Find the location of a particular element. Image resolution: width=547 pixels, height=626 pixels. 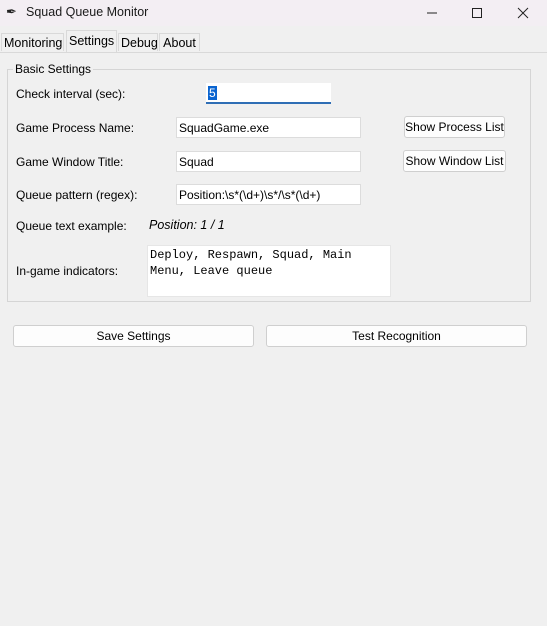

maximize-icon is located at coordinates (477, 13).